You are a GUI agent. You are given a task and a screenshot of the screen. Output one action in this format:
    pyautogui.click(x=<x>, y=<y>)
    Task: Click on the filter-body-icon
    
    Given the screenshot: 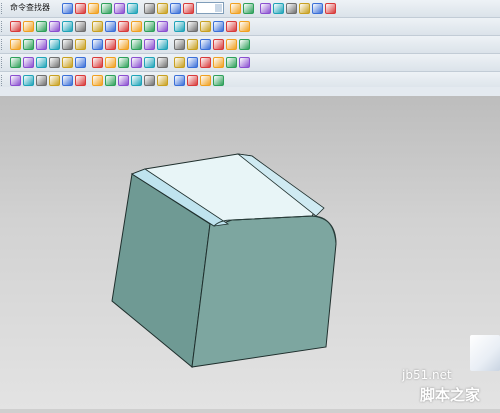 What is the action you would take?
    pyautogui.click(x=162, y=80)
    